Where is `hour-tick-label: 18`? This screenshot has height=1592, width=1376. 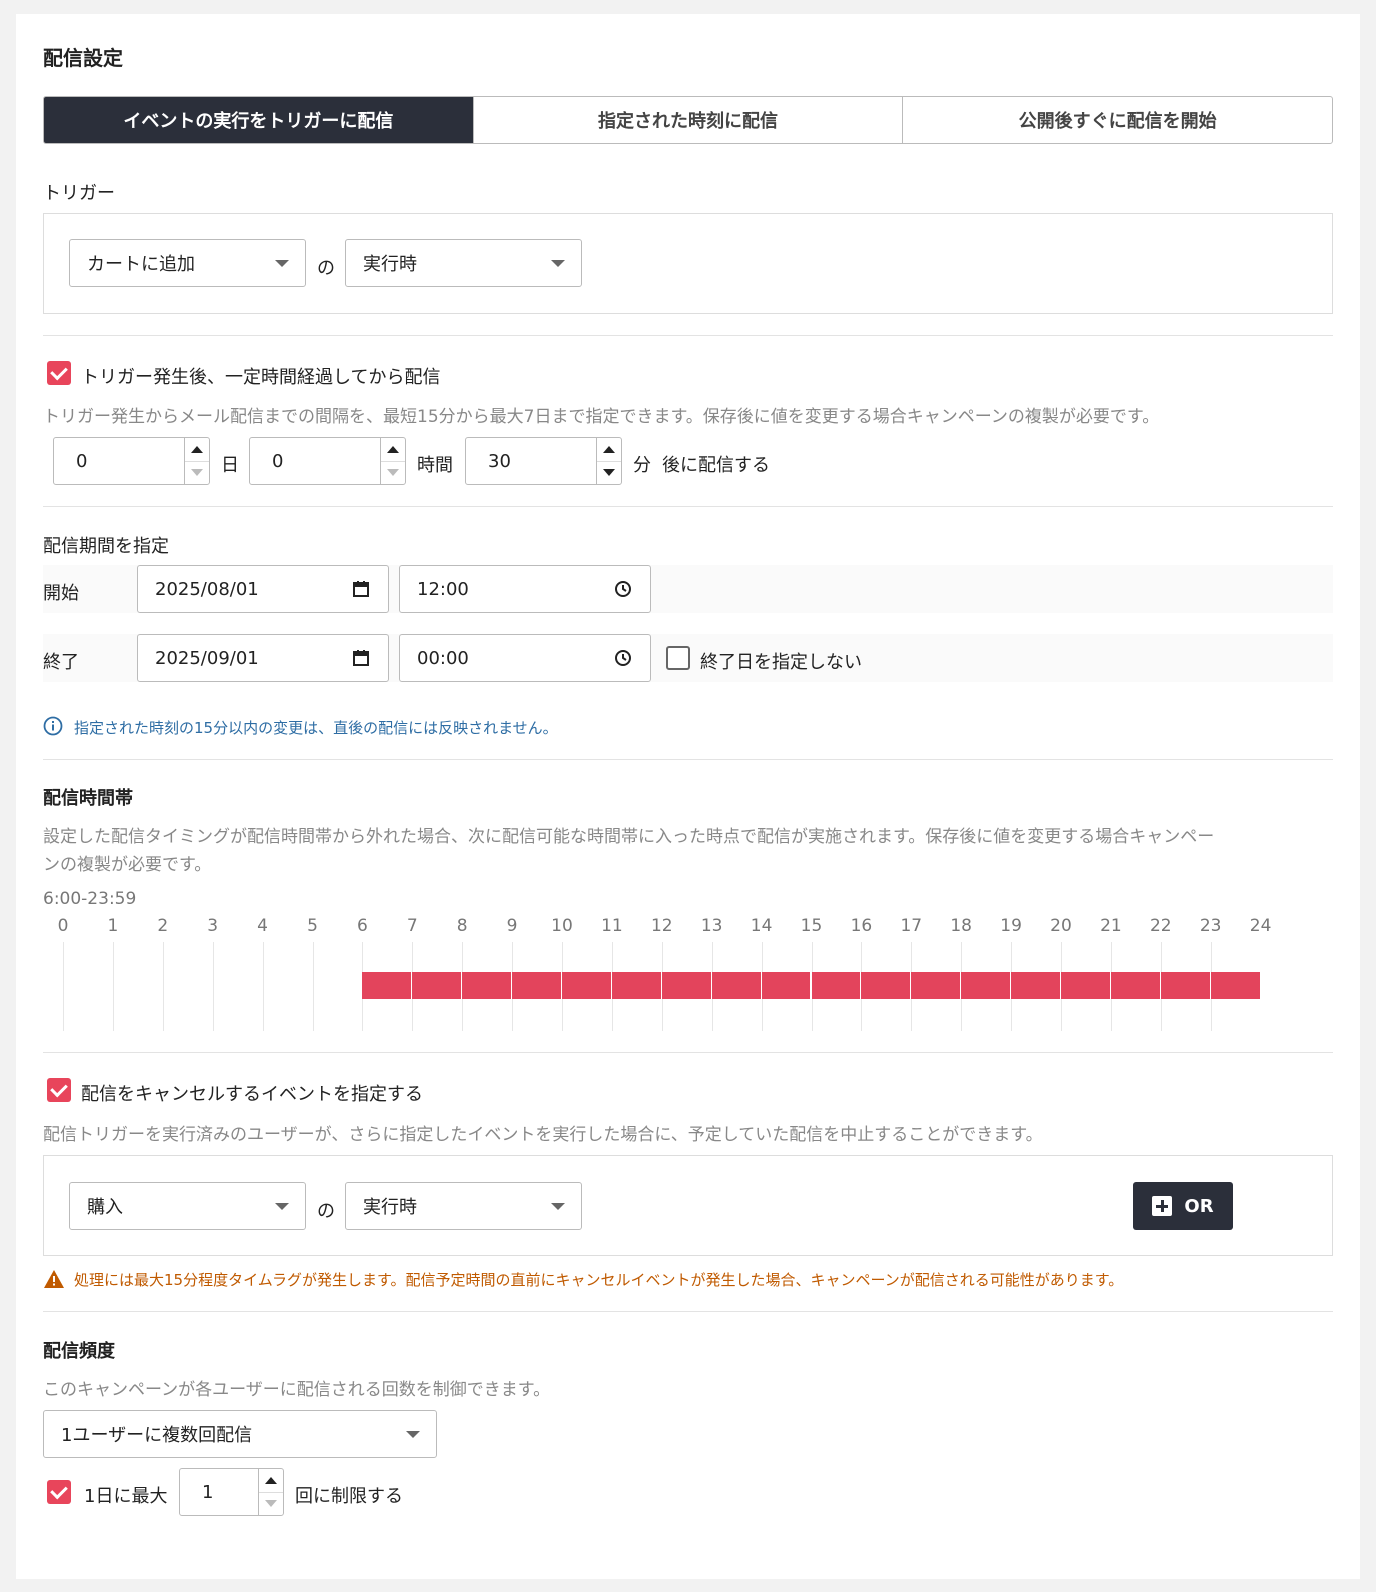 hour-tick-label: 18 is located at coordinates (961, 926).